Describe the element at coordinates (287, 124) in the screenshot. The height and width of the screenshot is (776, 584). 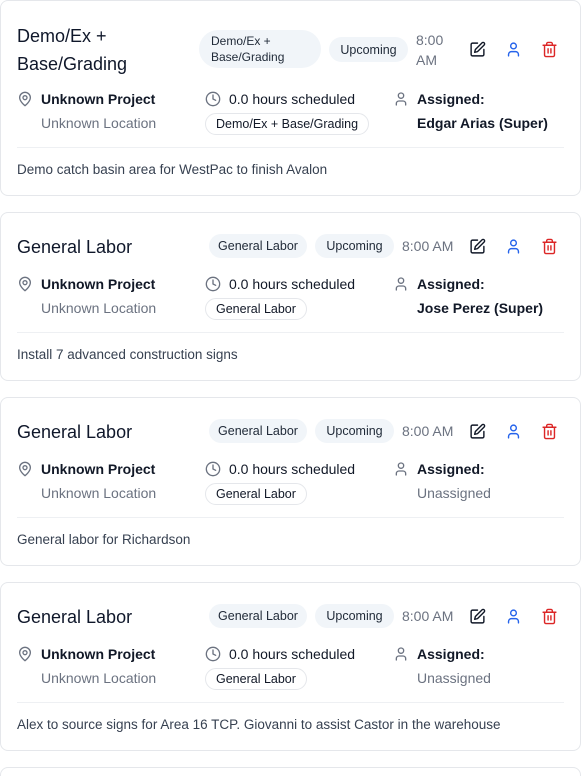
I see `category-tag: Demo/Ex + Base/Grading` at that location.